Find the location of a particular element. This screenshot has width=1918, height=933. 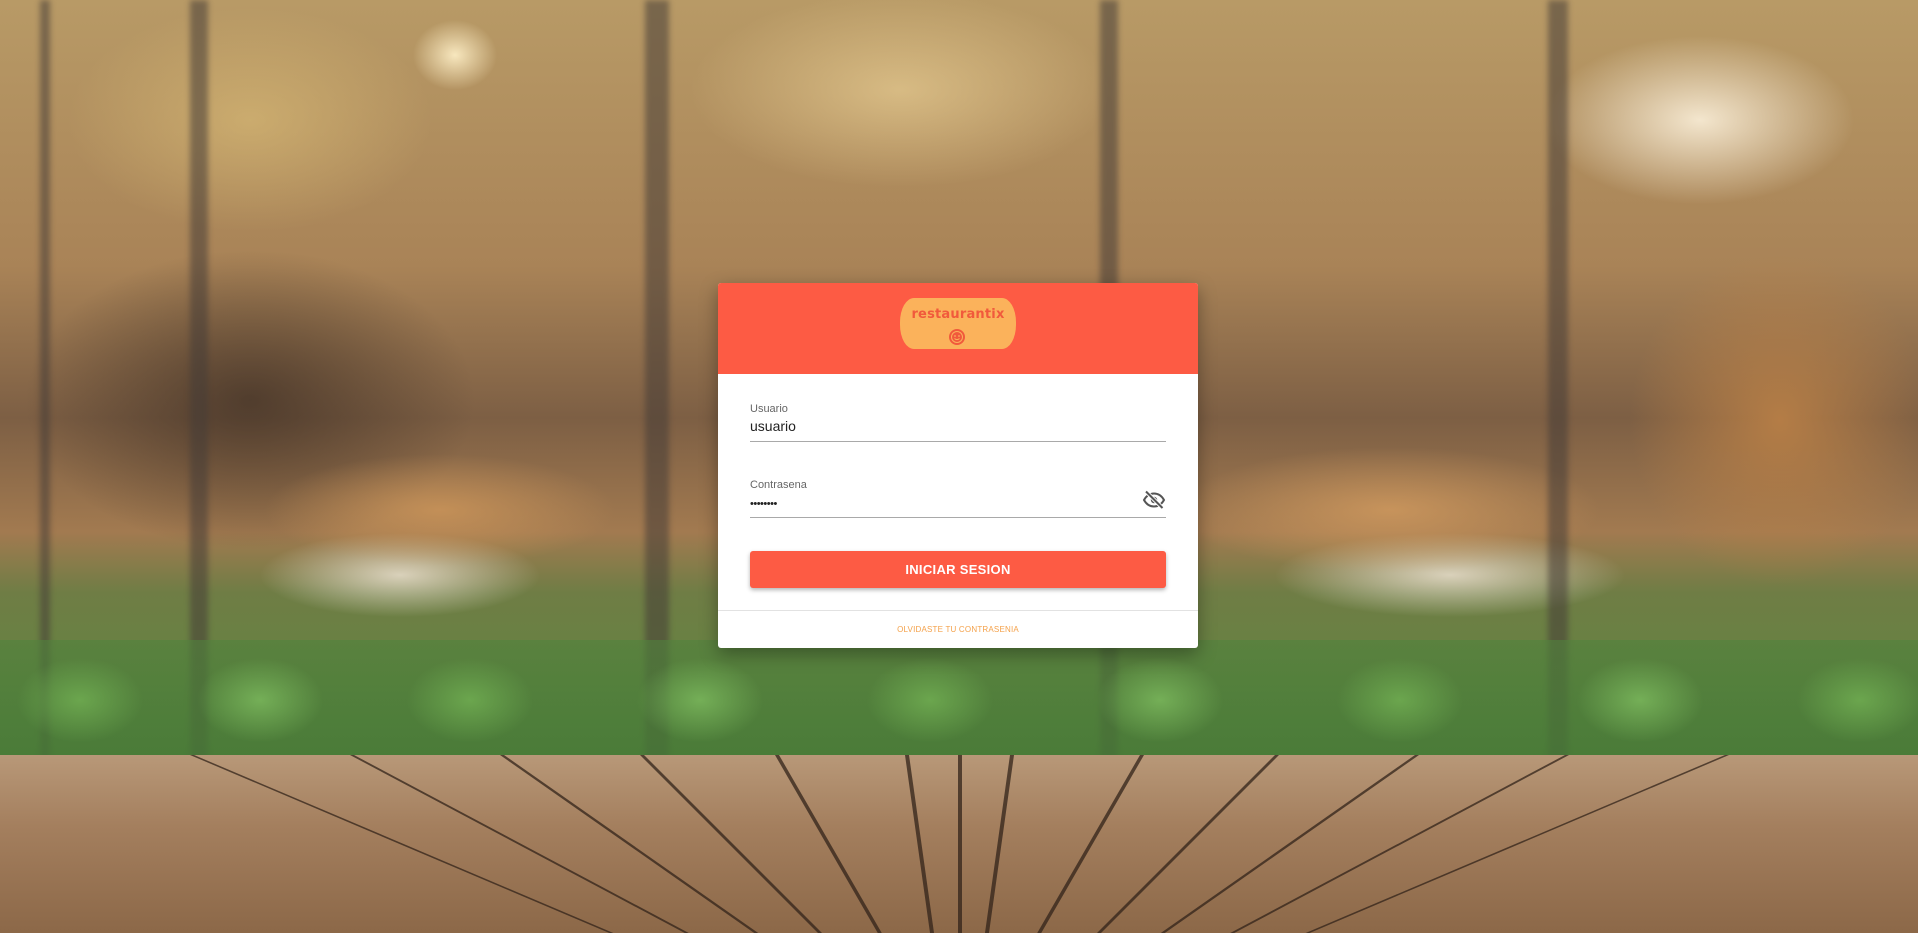

blurred-plants is located at coordinates (959, 697).